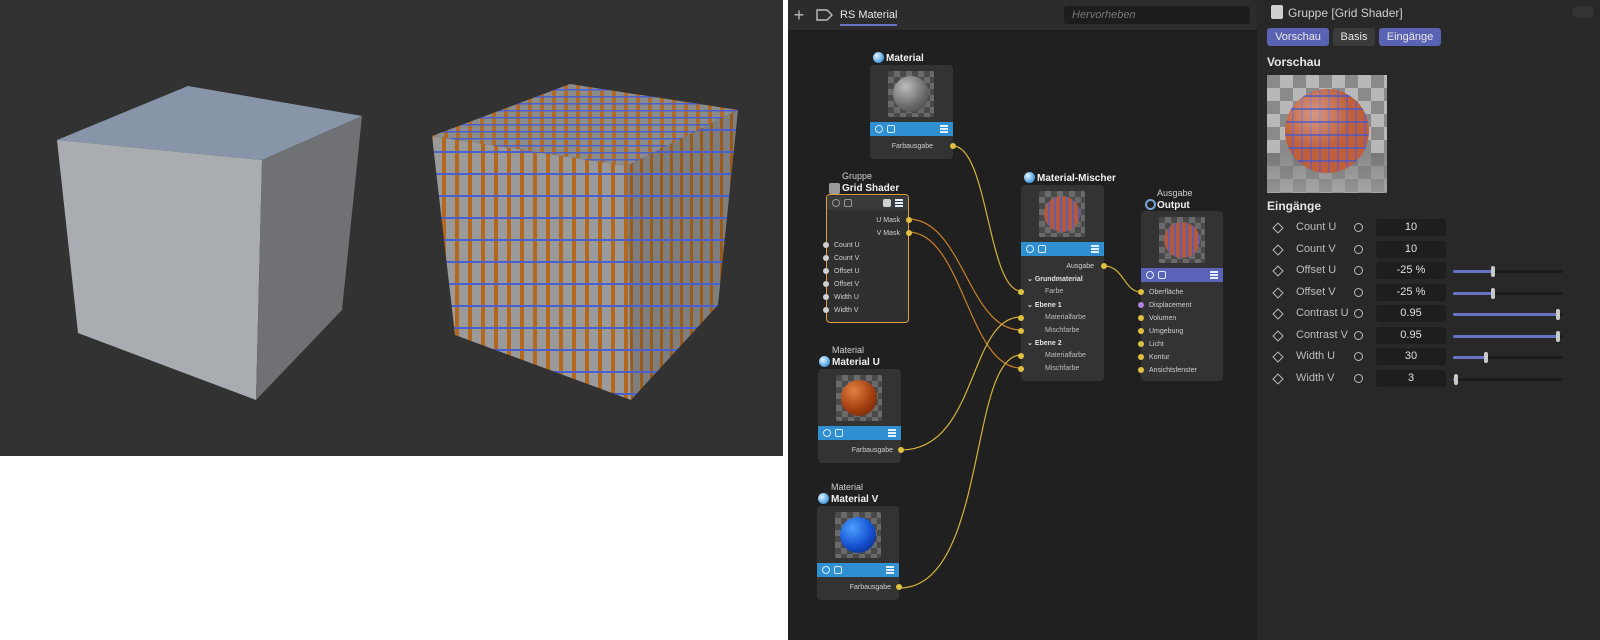 The width and height of the screenshot is (1600, 640). What do you see at coordinates (1044, 305) in the screenshot?
I see `group-ebene-1: ⌄ Ebene 1` at bounding box center [1044, 305].